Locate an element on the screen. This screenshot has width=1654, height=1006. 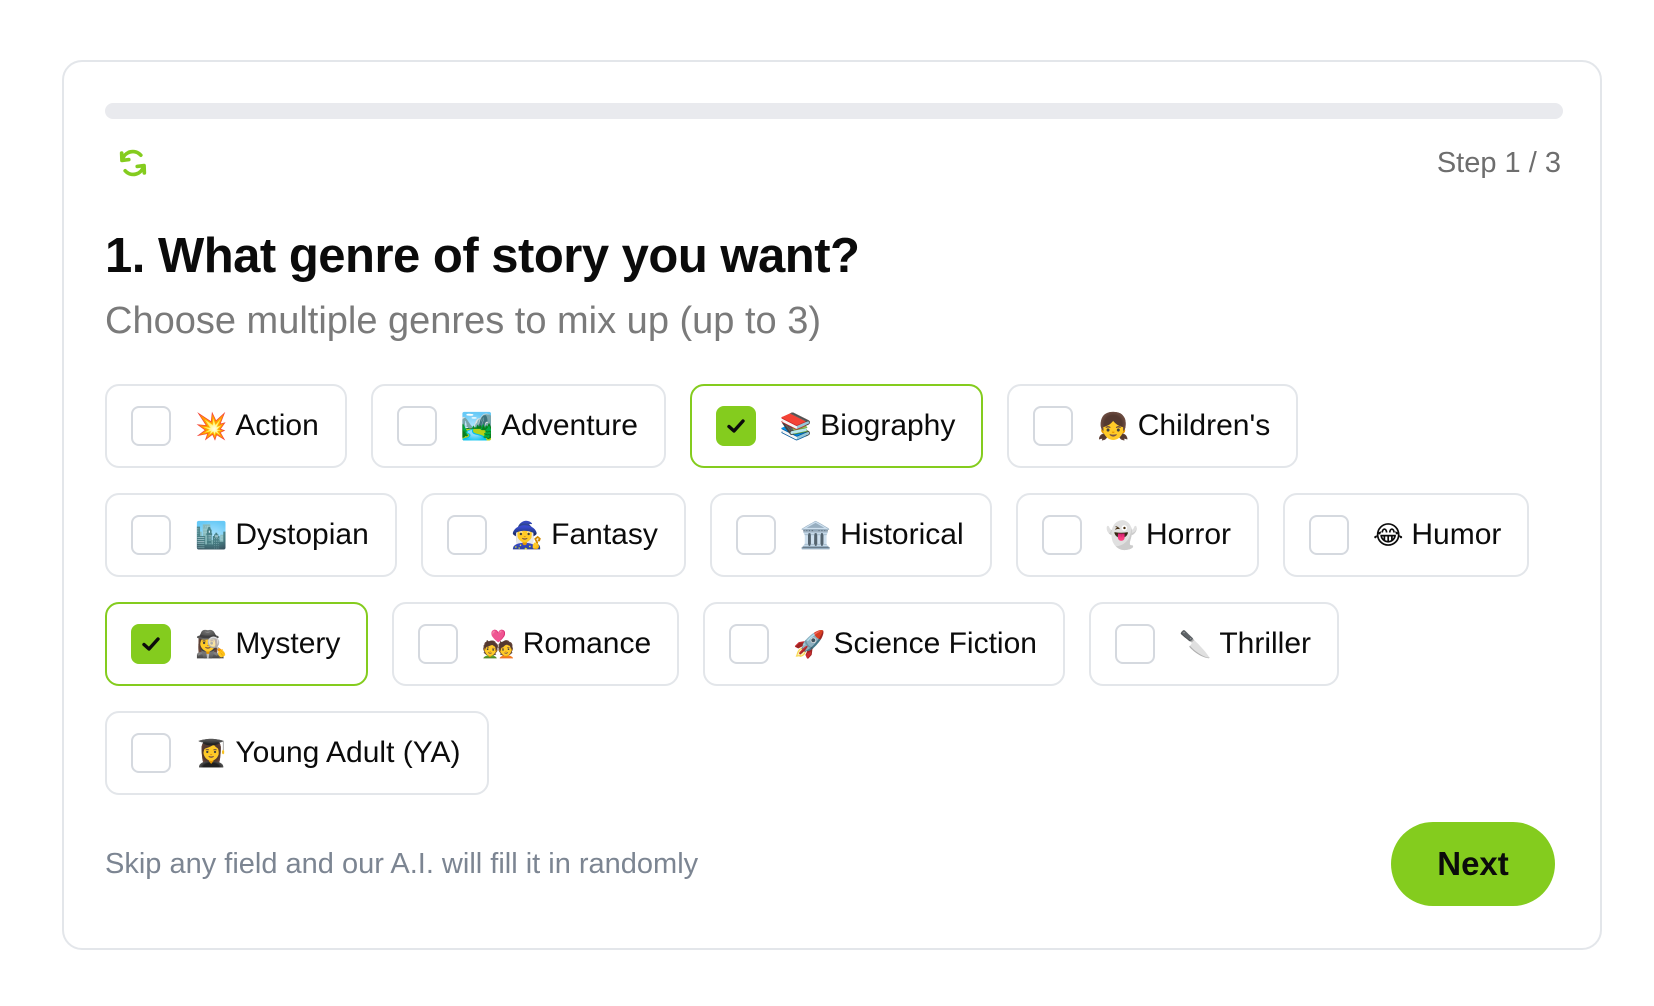
genre-emoji-icon: 💥 is located at coordinates (211, 426).